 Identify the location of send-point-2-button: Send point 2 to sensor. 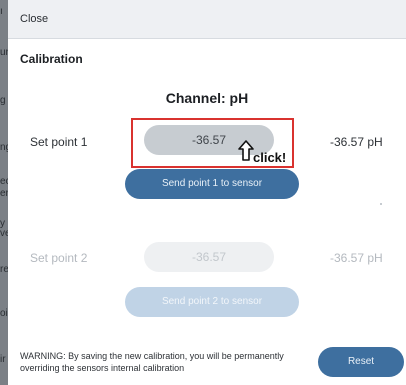
(212, 302).